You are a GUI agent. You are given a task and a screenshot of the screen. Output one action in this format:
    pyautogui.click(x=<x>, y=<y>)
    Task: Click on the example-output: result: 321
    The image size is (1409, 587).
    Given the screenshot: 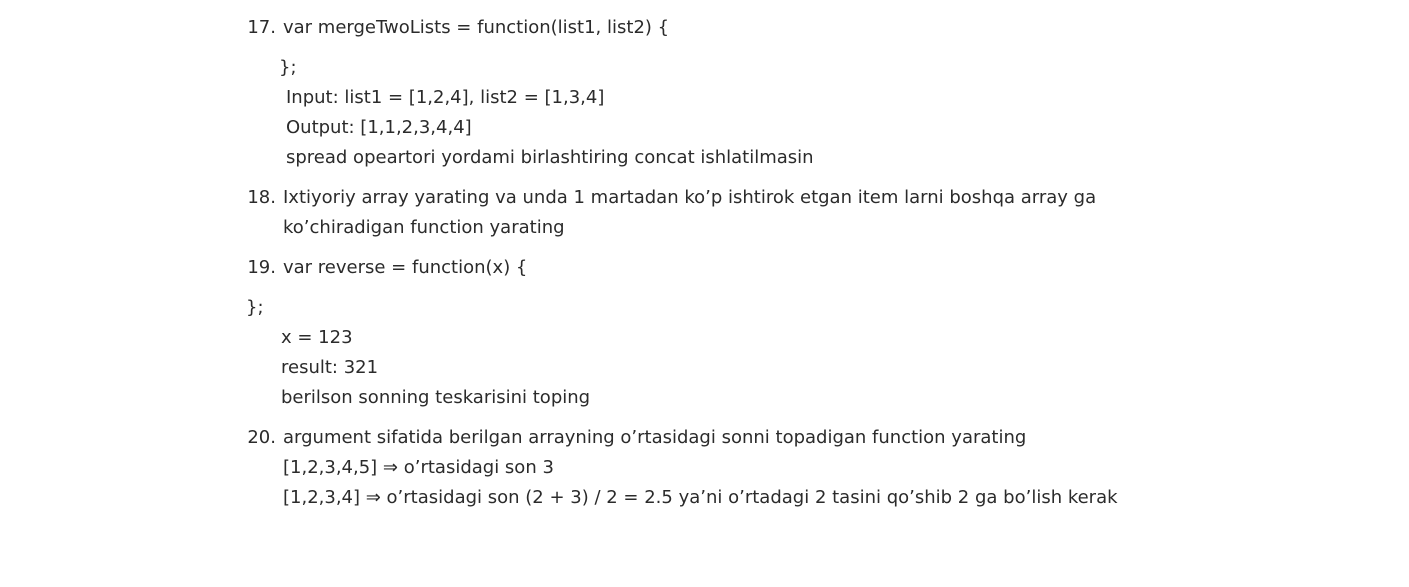 What is the action you would take?
    pyautogui.click(x=330, y=367)
    